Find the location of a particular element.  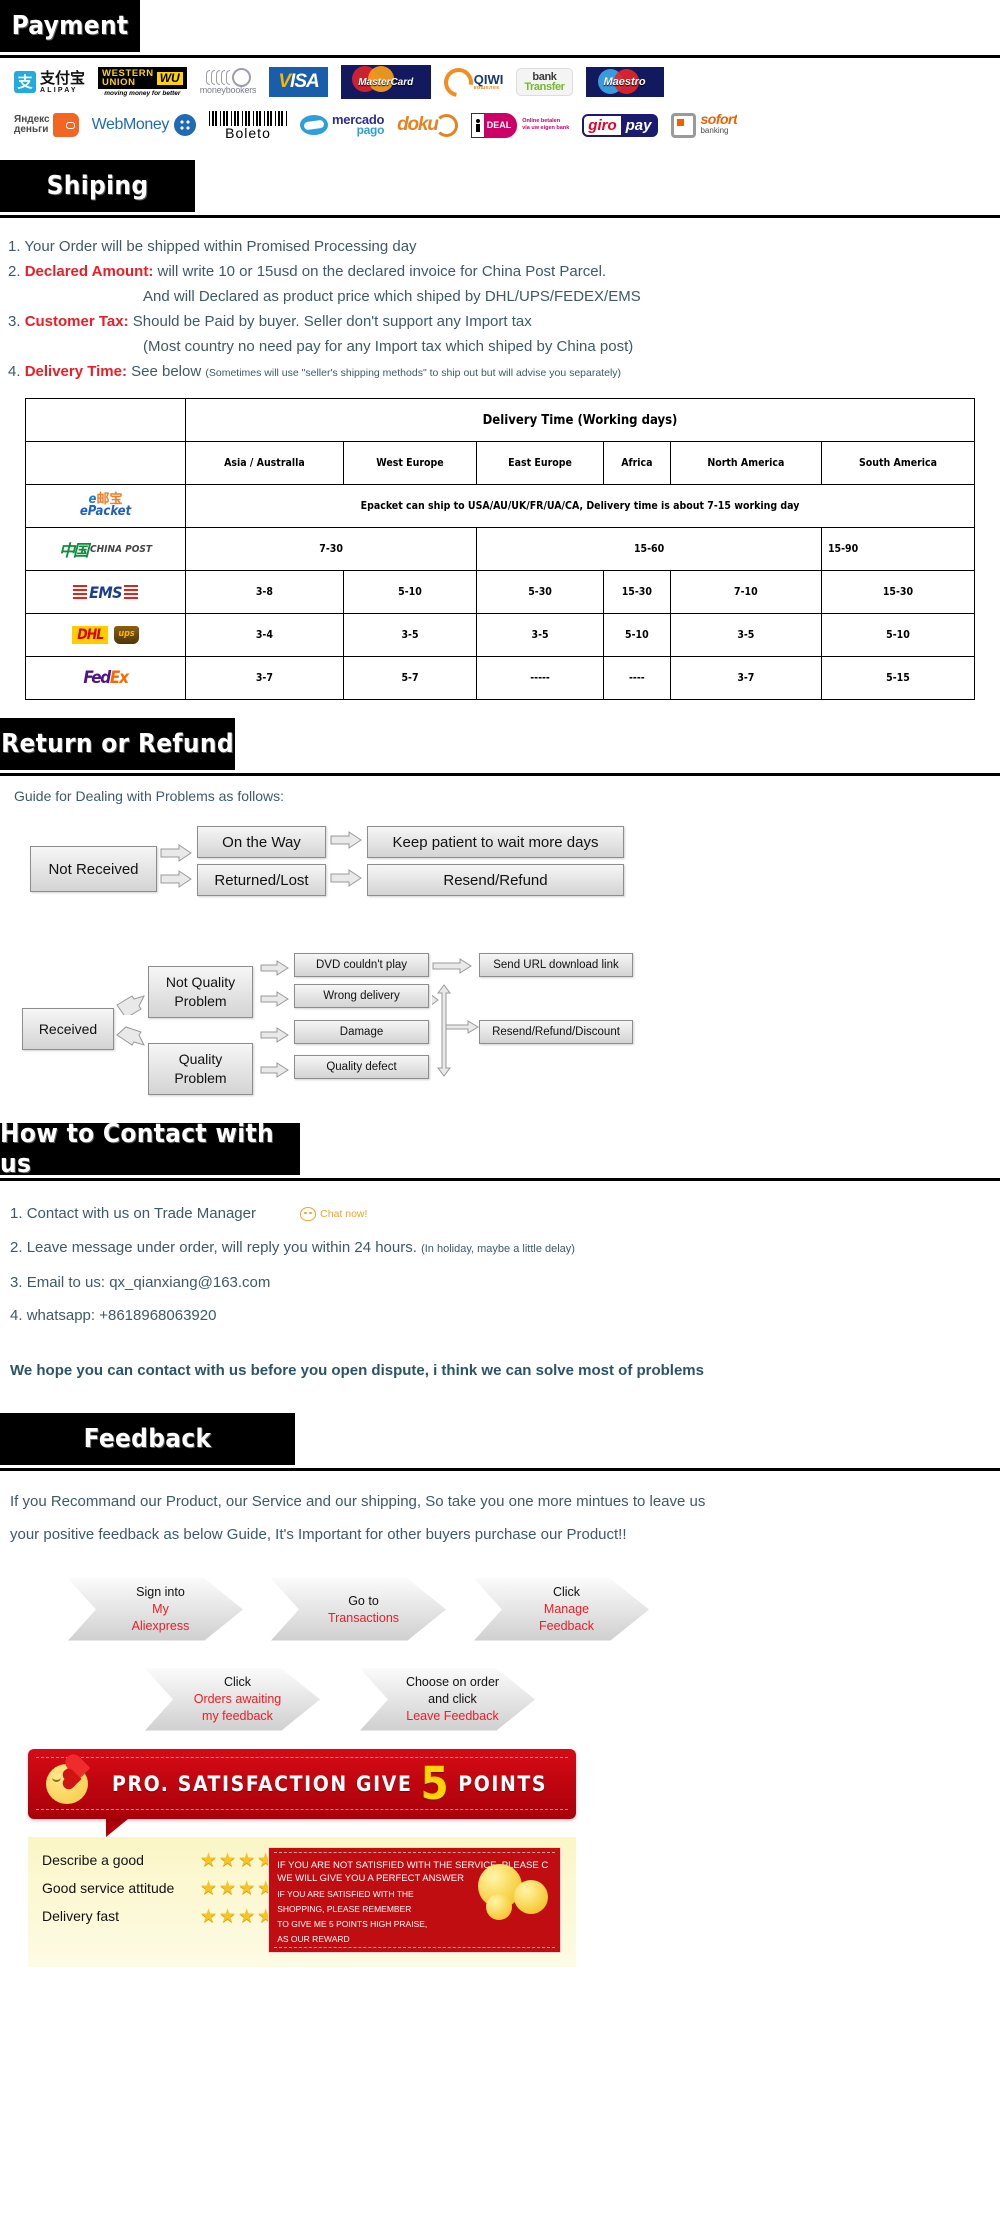

flow-qp-line1: Quality is located at coordinates (200, 1059).